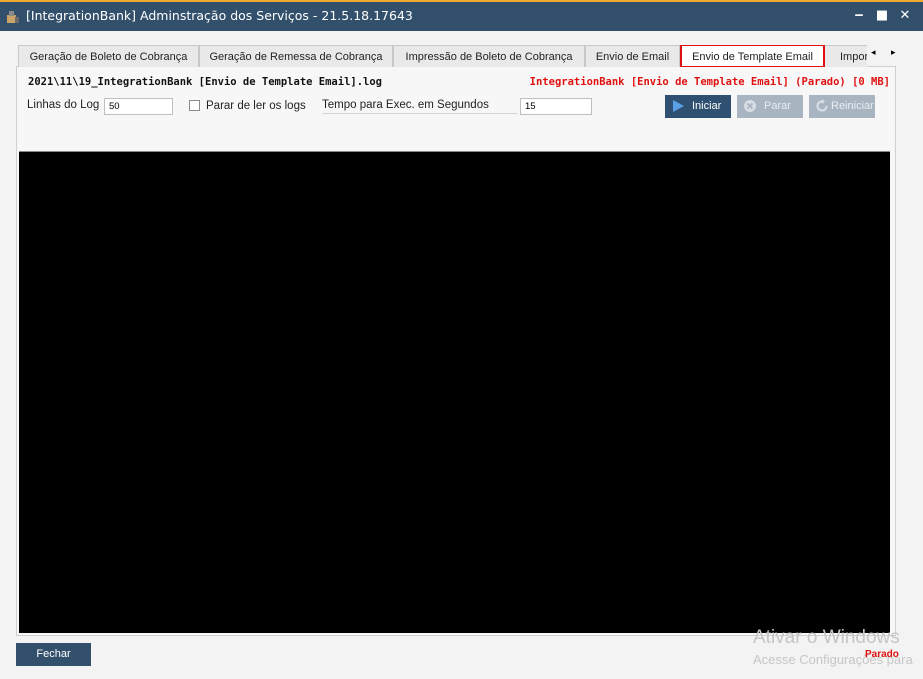  What do you see at coordinates (752, 56) in the screenshot?
I see `tab-envio-template-email: Envio de Template Email` at bounding box center [752, 56].